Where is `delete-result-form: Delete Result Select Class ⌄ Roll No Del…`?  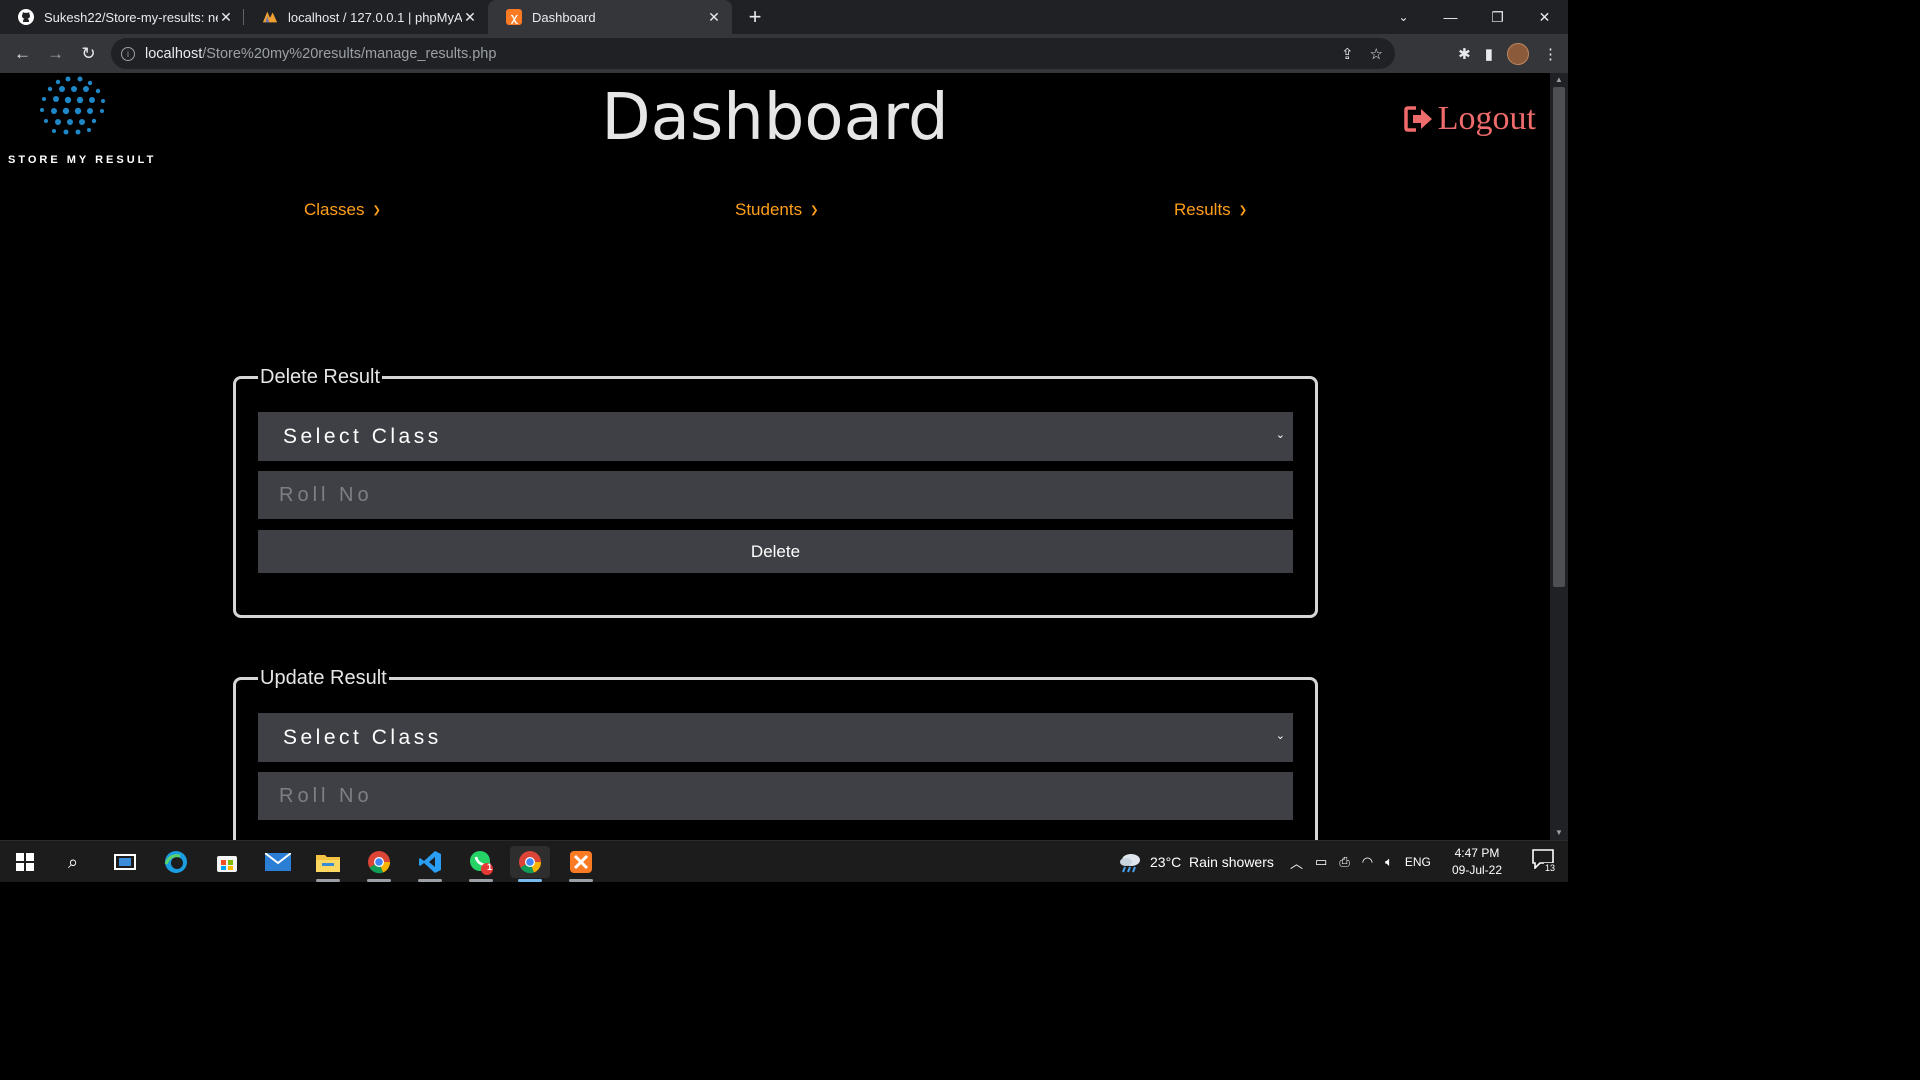
delete-result-form: Delete Result Select Class ⌄ Roll No Del… is located at coordinates (775, 492).